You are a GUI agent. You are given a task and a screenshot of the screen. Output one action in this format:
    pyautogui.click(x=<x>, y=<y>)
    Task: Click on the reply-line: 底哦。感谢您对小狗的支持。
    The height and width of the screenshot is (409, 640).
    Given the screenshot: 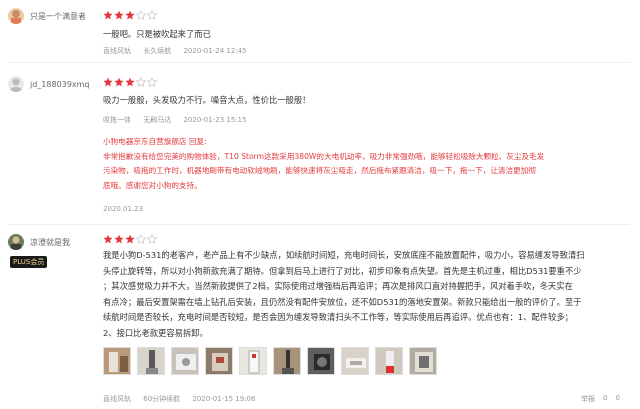 What is the action you would take?
    pyautogui.click(x=152, y=185)
    